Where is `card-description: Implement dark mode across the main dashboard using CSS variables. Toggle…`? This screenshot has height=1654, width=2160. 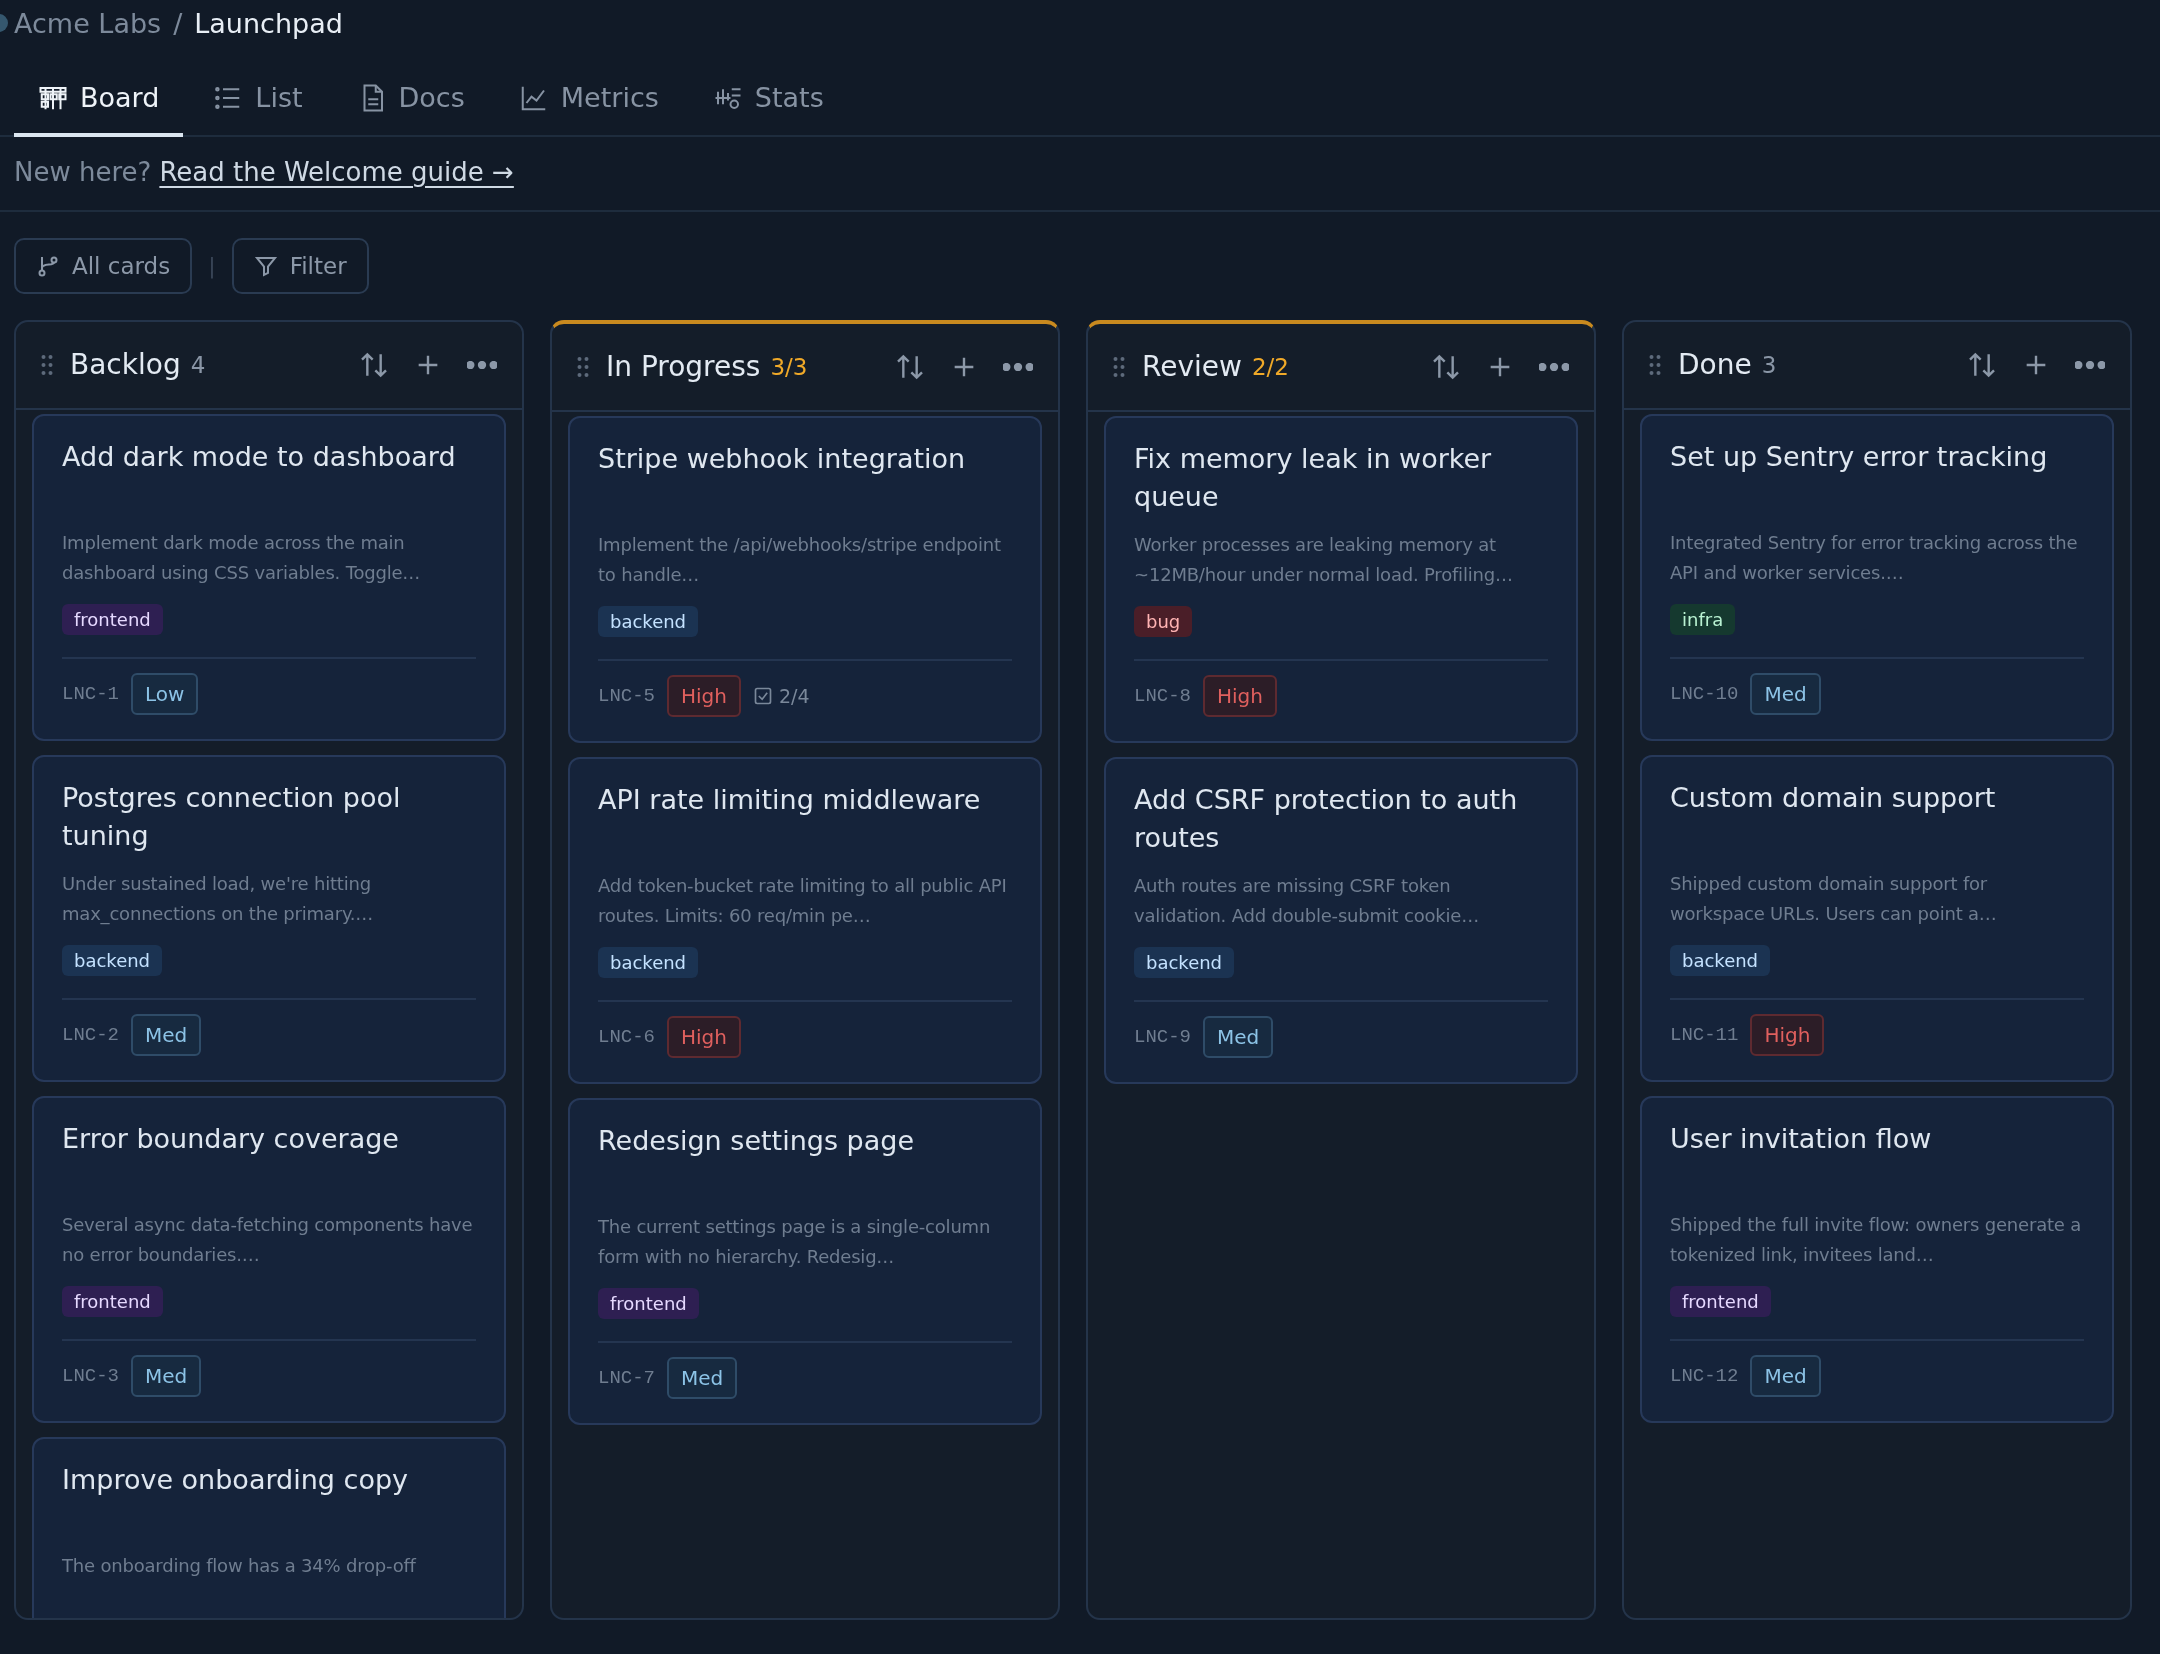
card-description: Implement dark mode across the main dashboard using CSS variables. Toggle… is located at coordinates (242, 558).